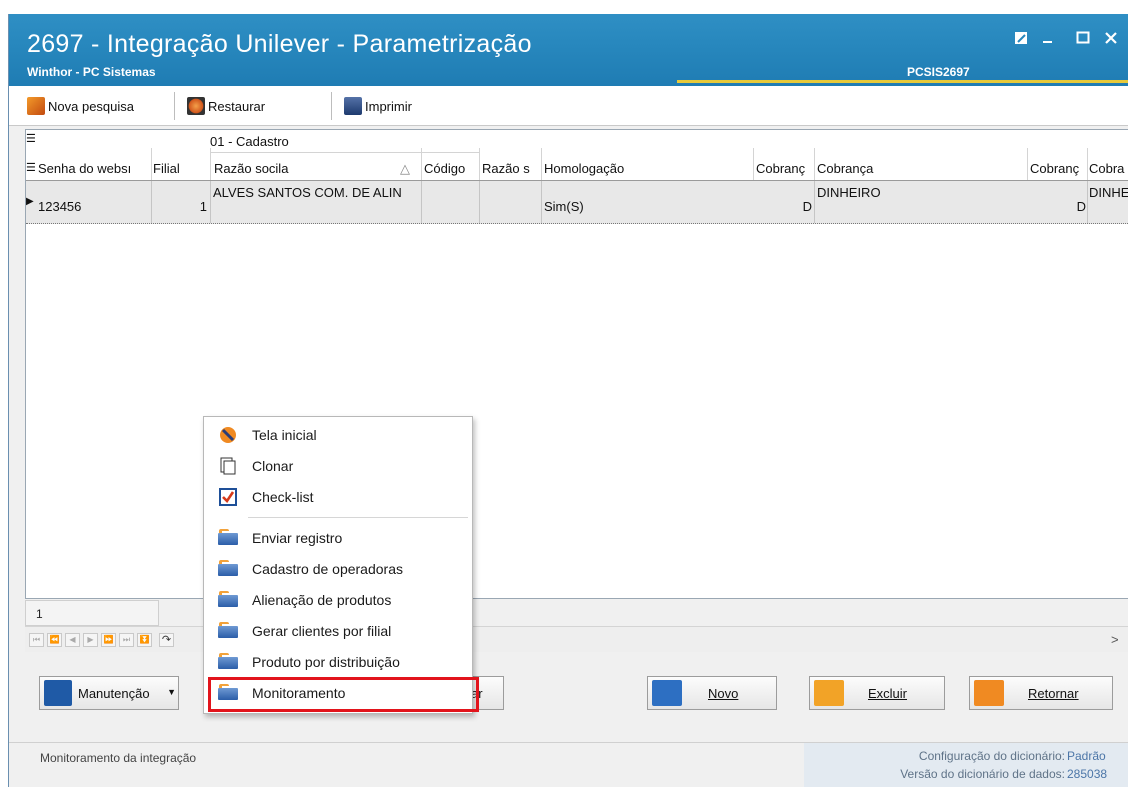 This screenshot has height=787, width=1128. Describe the element at coordinates (1108, 168) in the screenshot. I see `column-header-cobranca2: Cobra` at that location.